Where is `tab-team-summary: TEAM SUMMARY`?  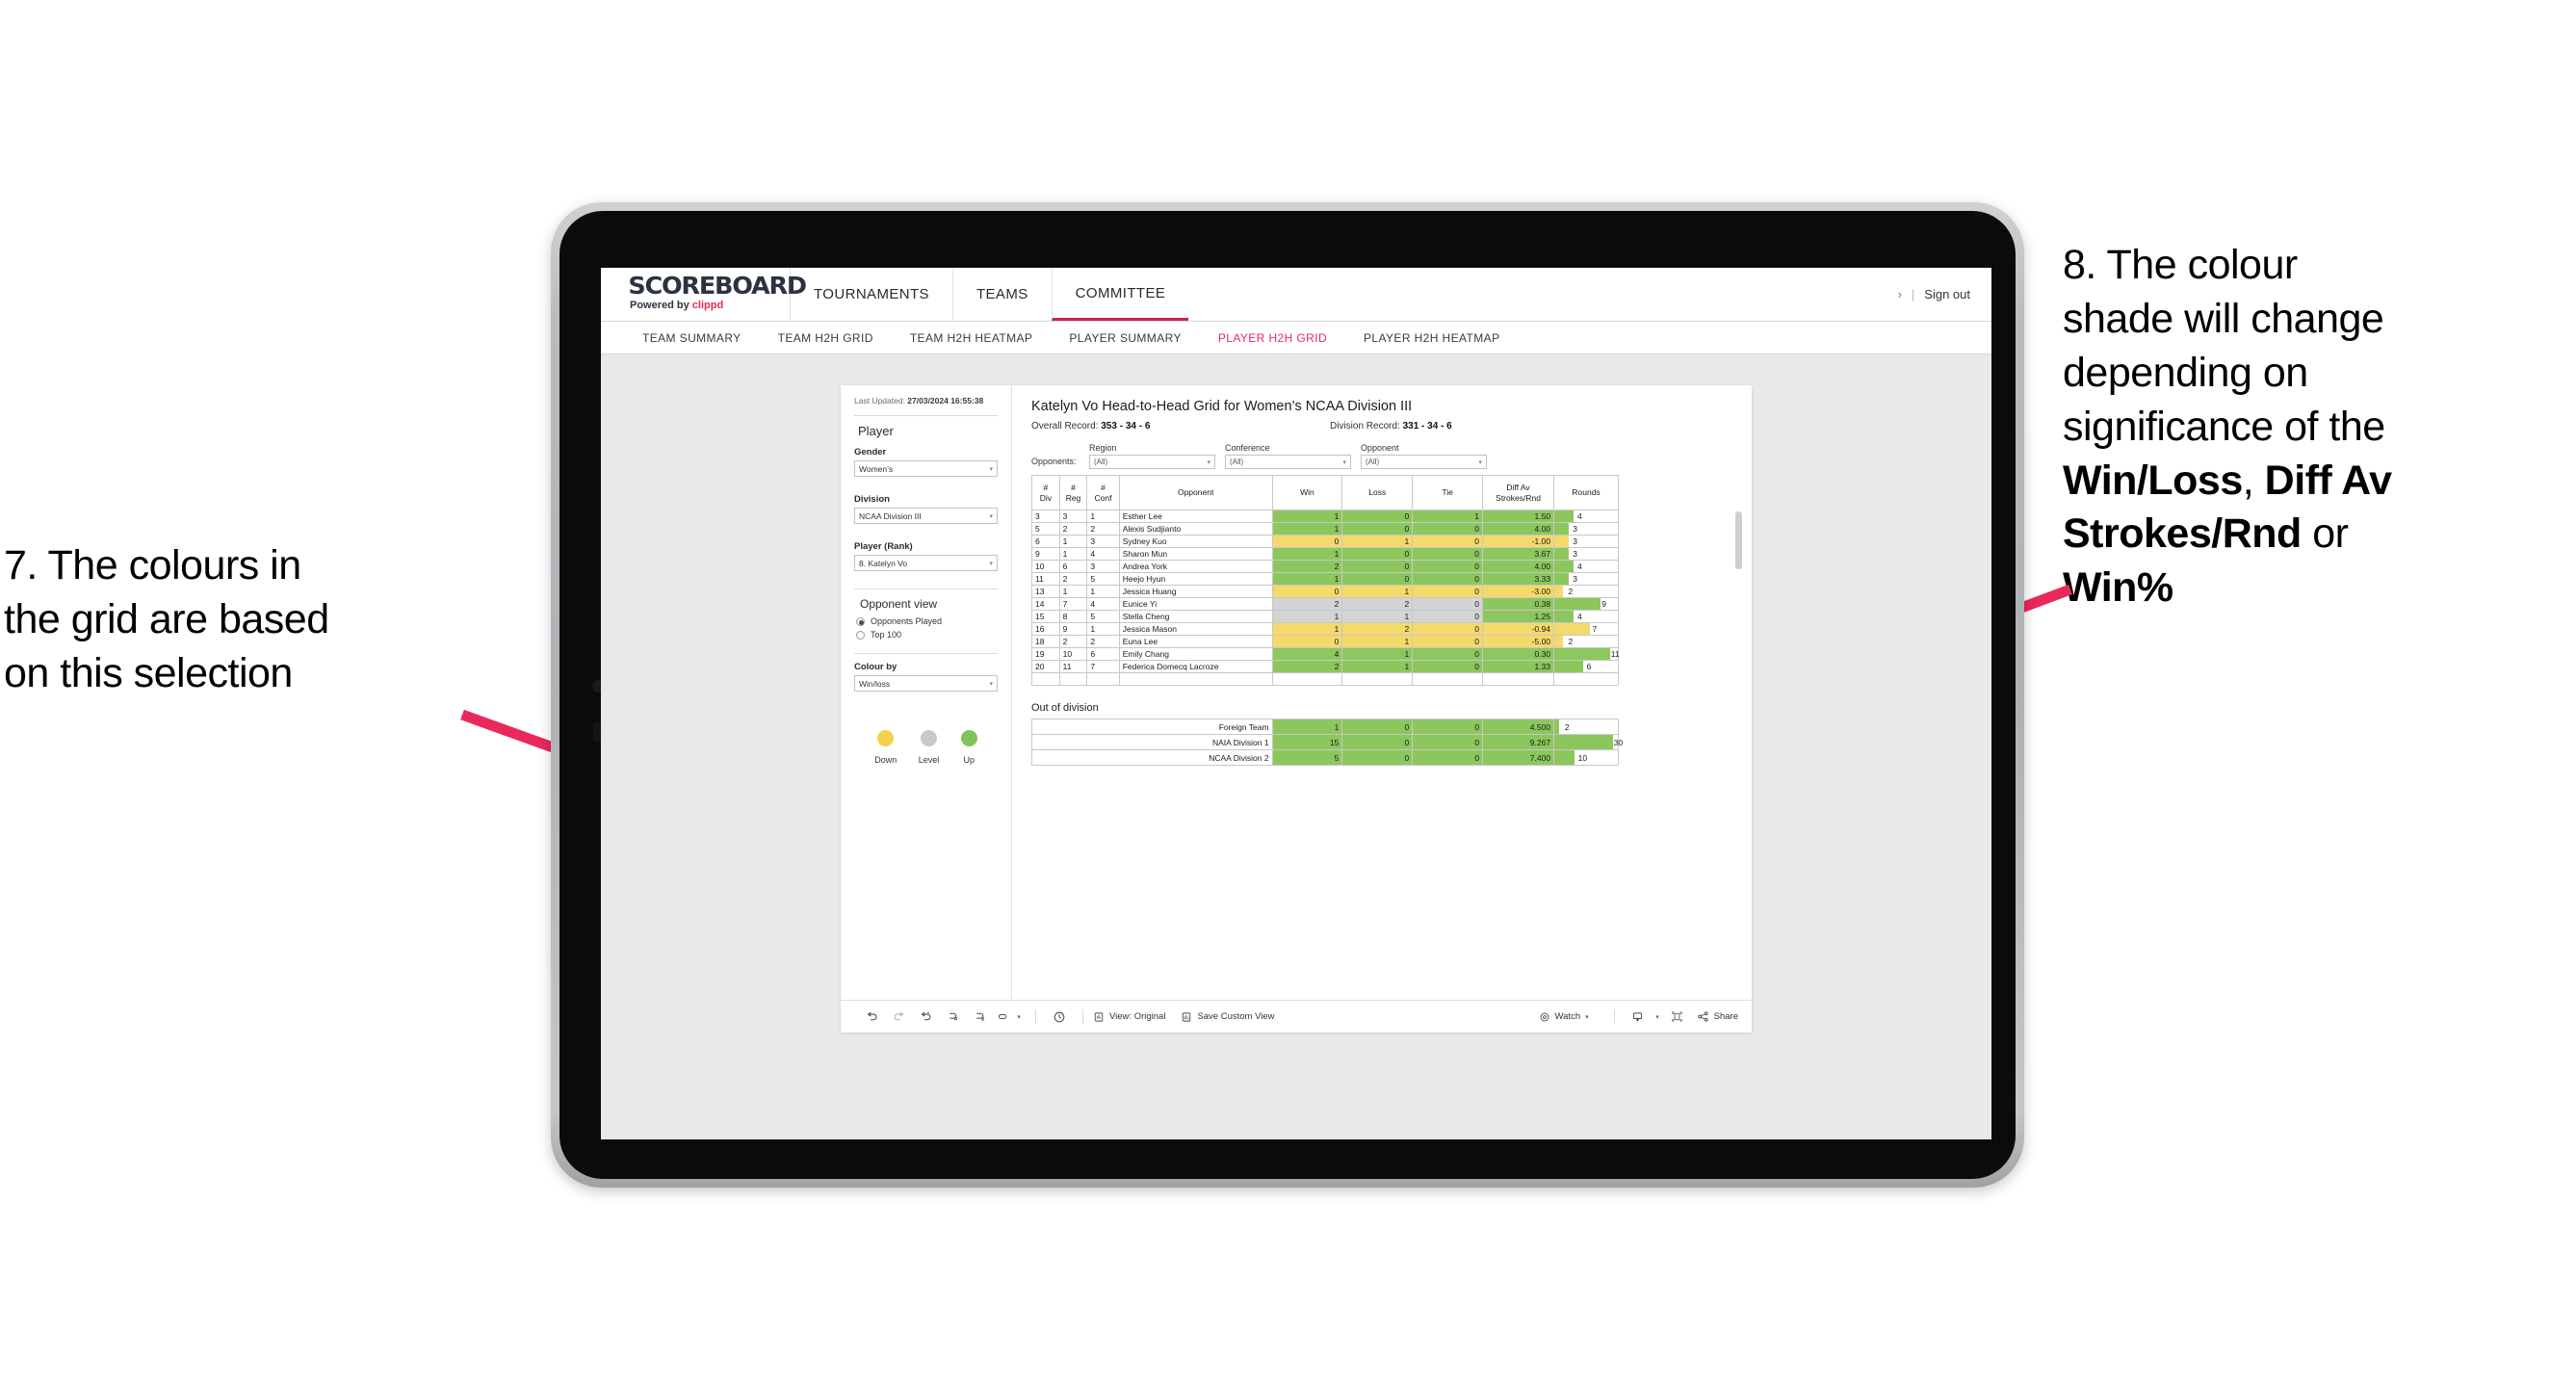
tab-team-summary: TEAM SUMMARY is located at coordinates (692, 338).